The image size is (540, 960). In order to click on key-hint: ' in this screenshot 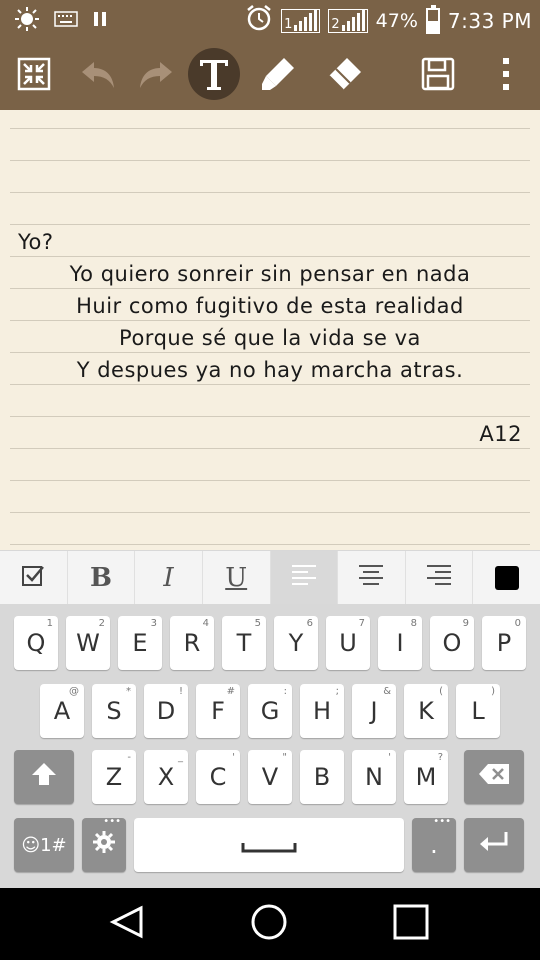, I will do `click(389, 757)`.